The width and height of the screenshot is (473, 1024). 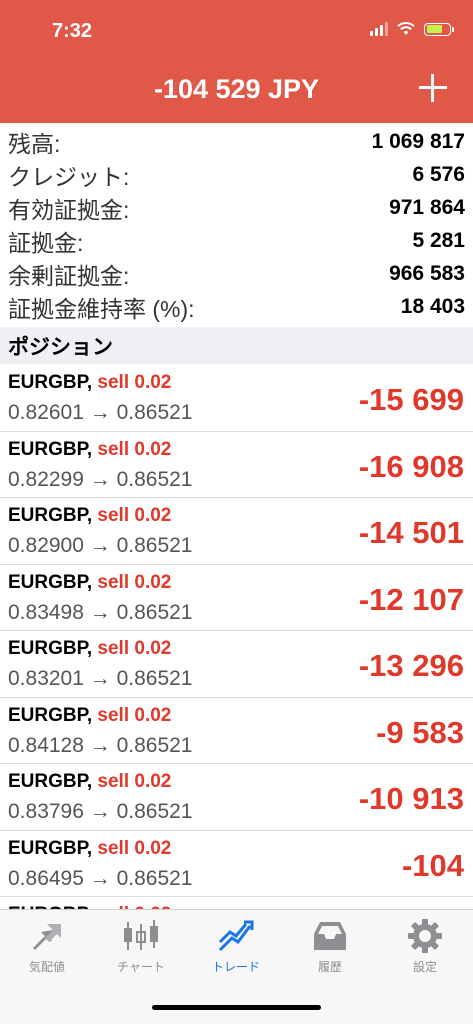 I want to click on position-profit: -104, so click(x=432, y=865).